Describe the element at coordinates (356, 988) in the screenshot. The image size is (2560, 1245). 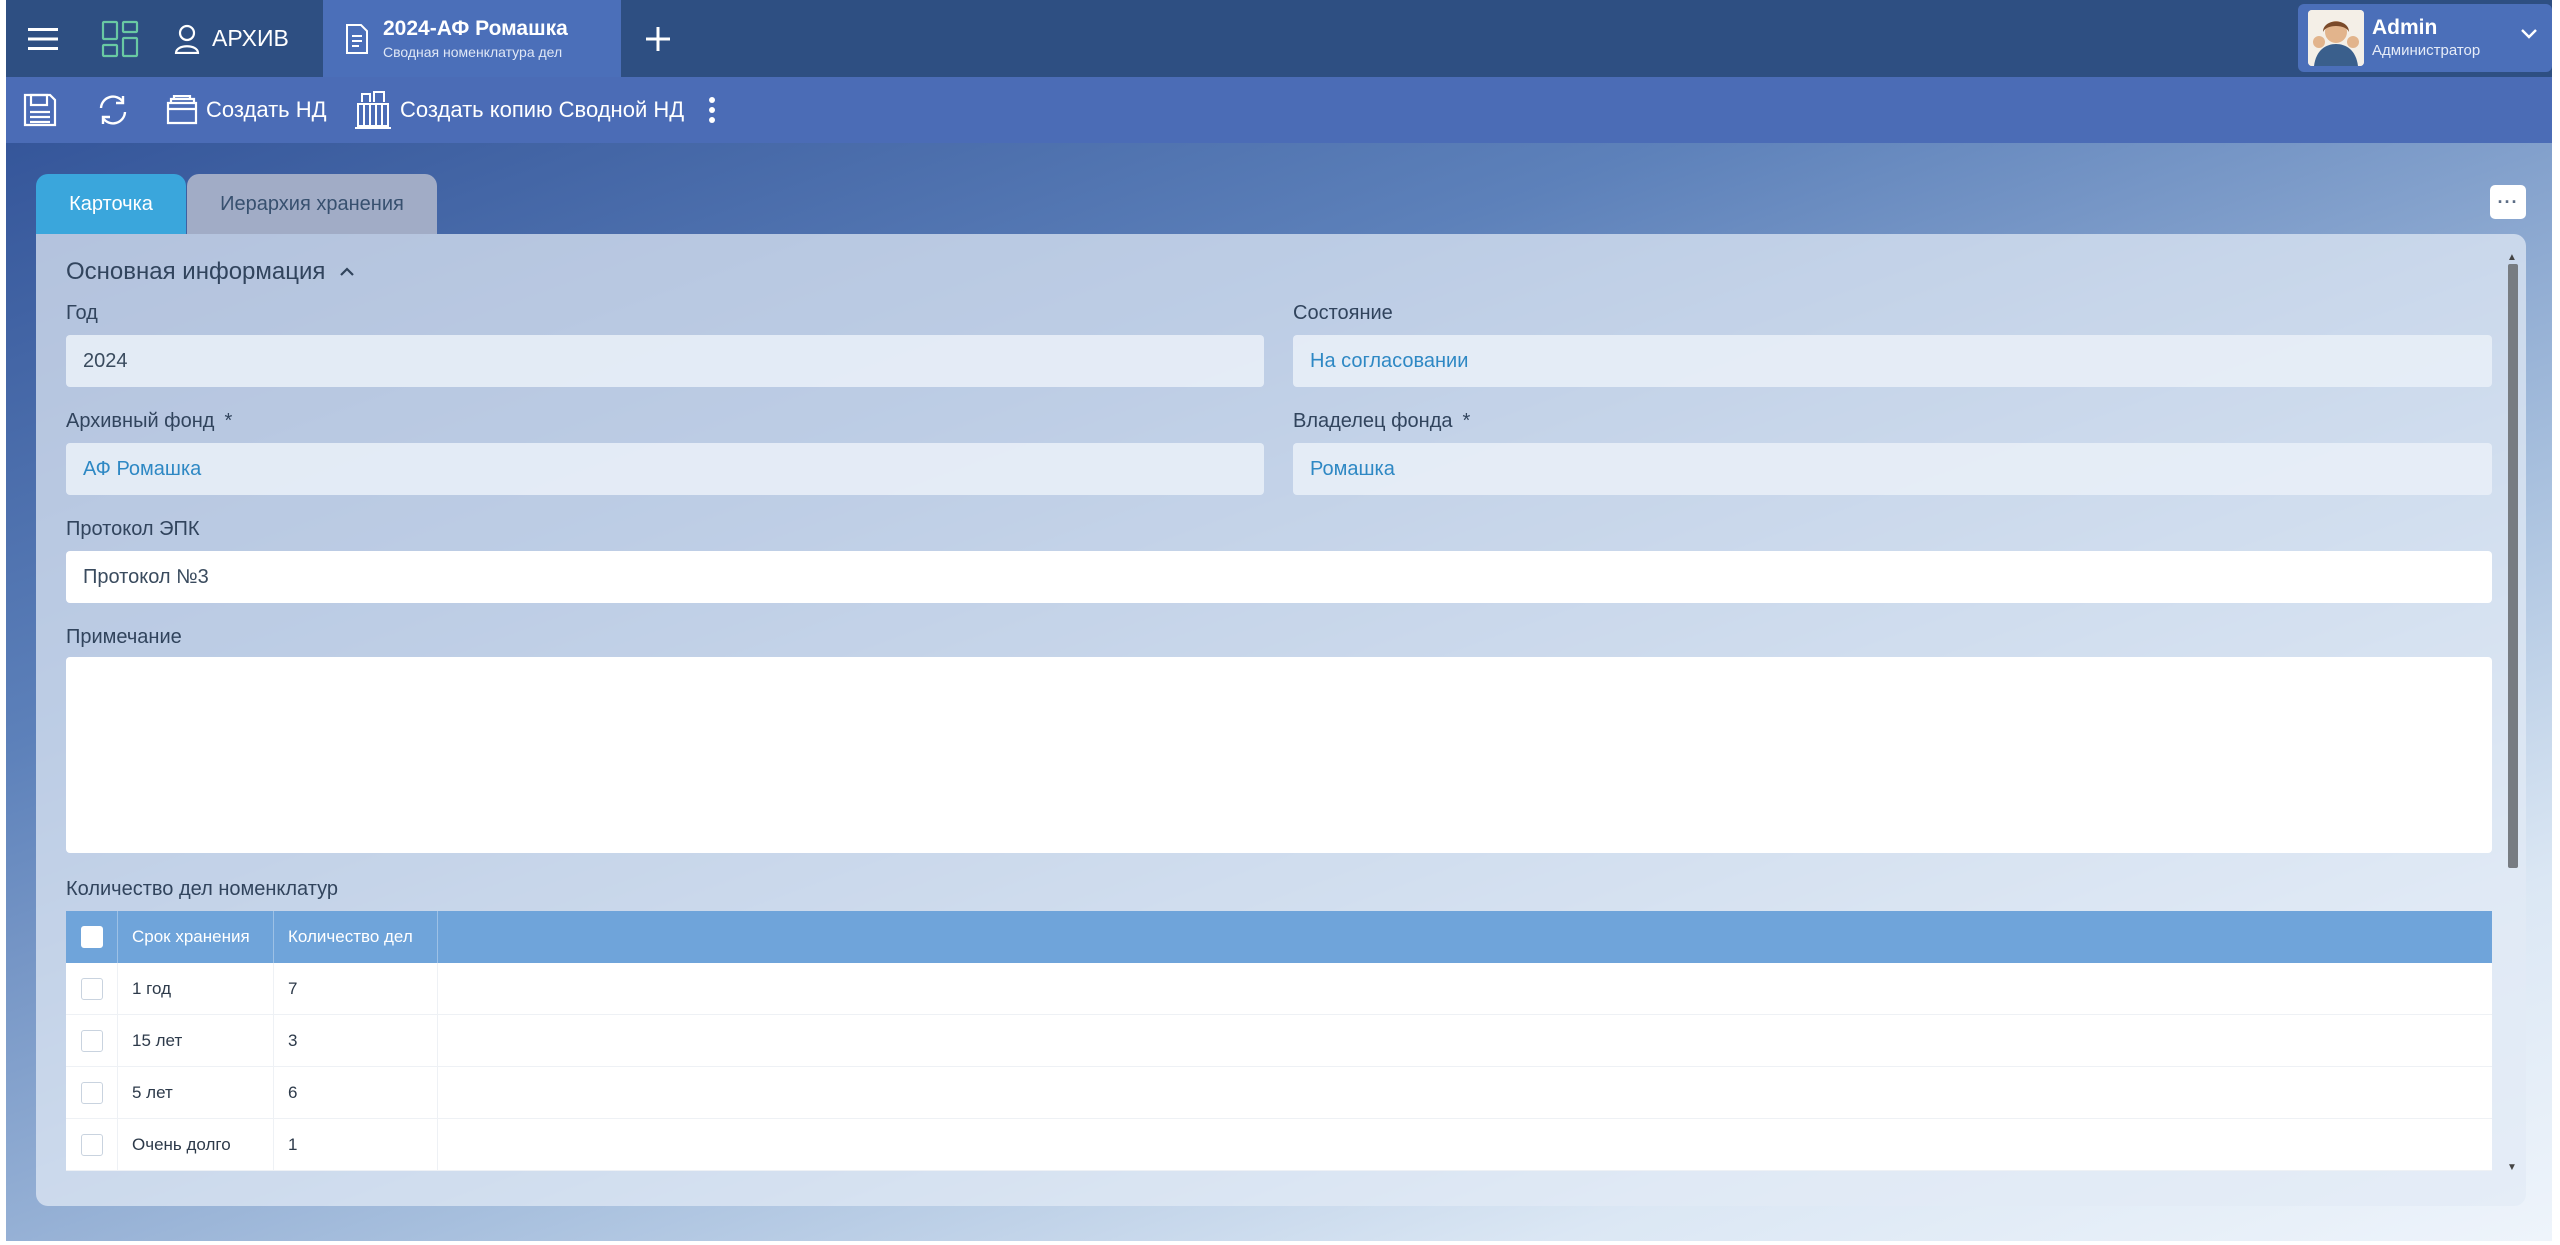
I see `cell-count: 7` at that location.